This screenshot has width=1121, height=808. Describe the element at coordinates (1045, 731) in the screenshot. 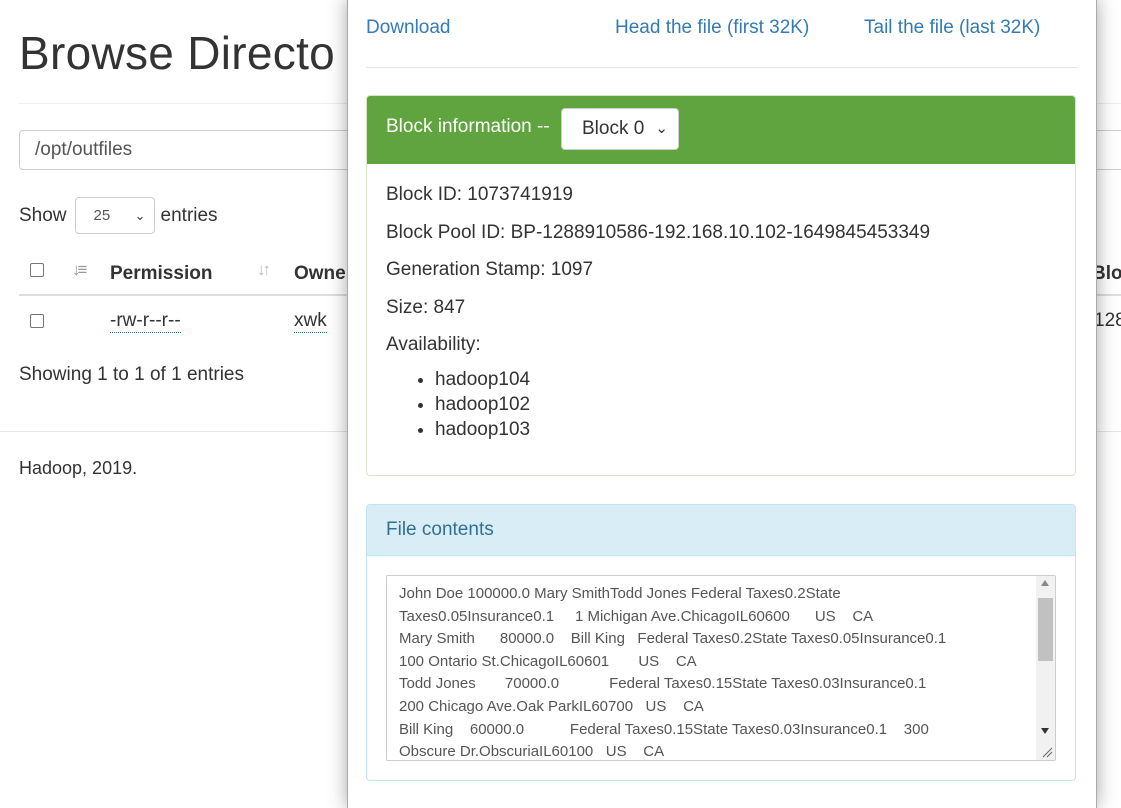

I see `scroll-down-icon` at that location.